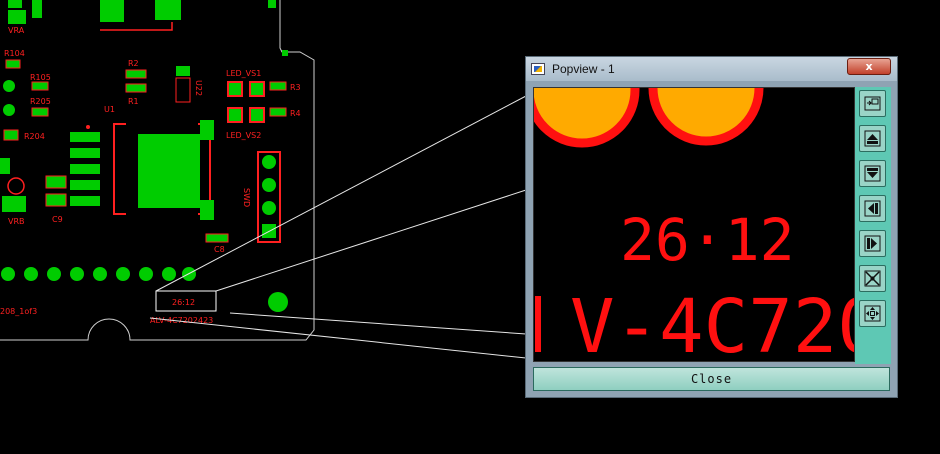 This screenshot has height=454, width=940. I want to click on label-u22: U22, so click(198, 88).